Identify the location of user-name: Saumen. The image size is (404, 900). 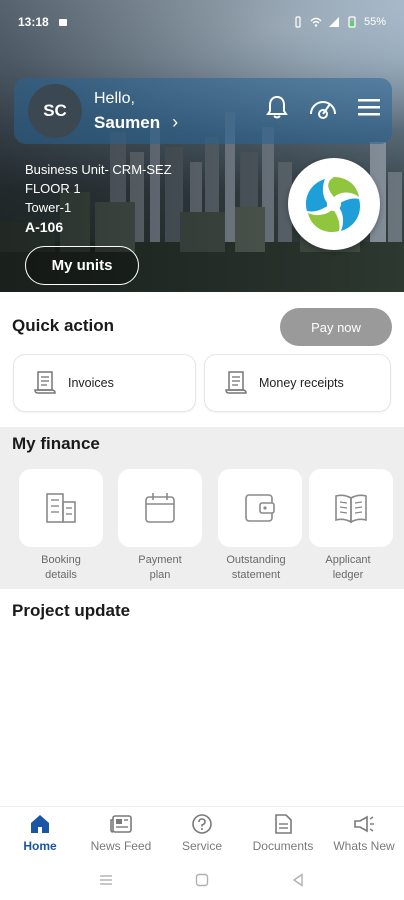
(127, 122).